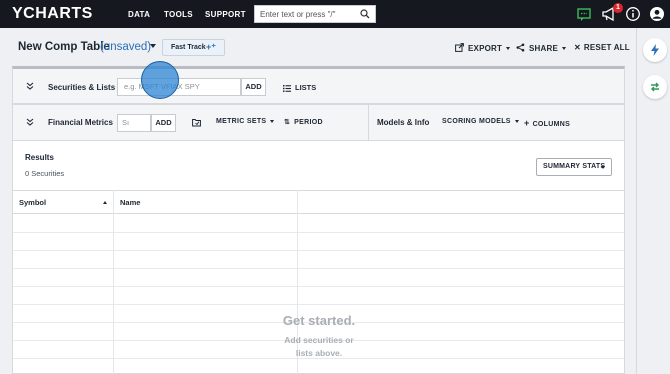 The width and height of the screenshot is (670, 374). Describe the element at coordinates (483, 48) in the screenshot. I see `export-button: EXPORT` at that location.